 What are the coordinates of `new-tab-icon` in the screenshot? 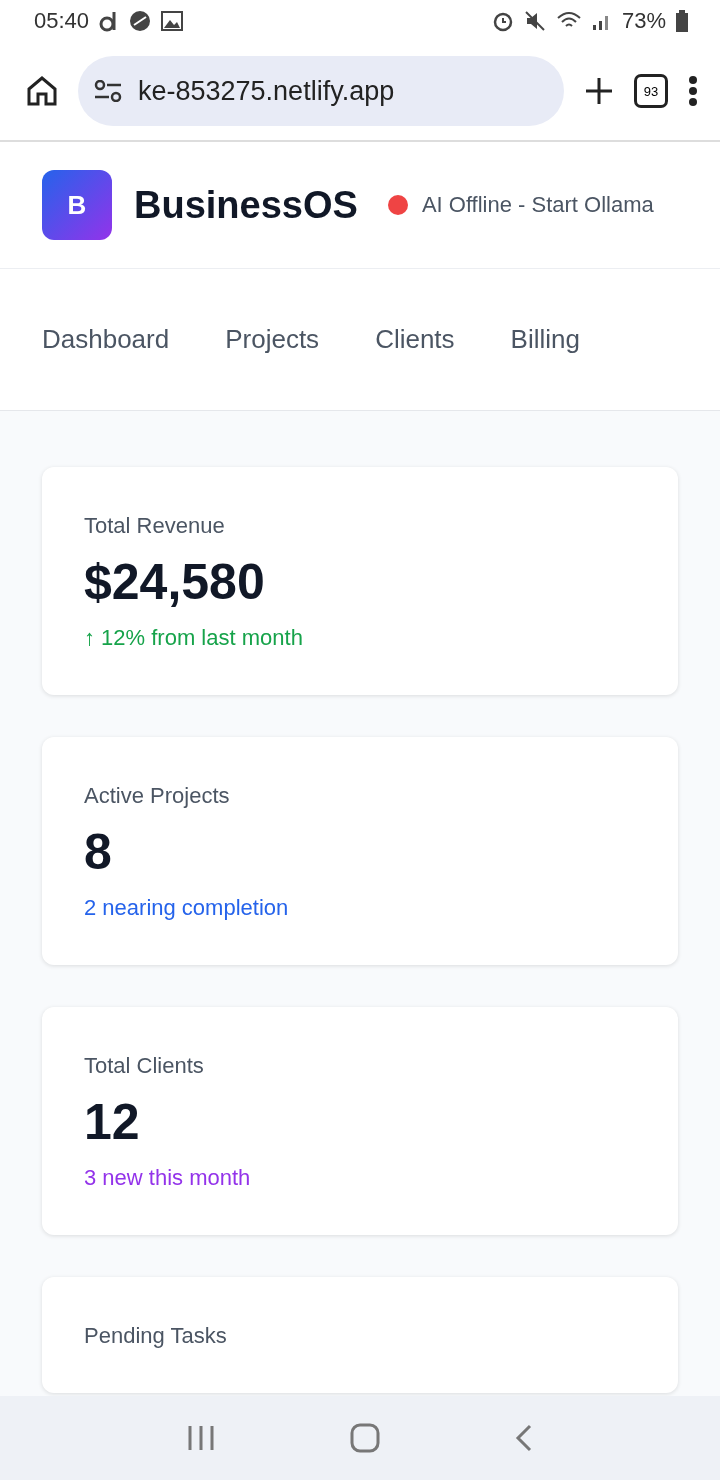 It's located at (599, 91).